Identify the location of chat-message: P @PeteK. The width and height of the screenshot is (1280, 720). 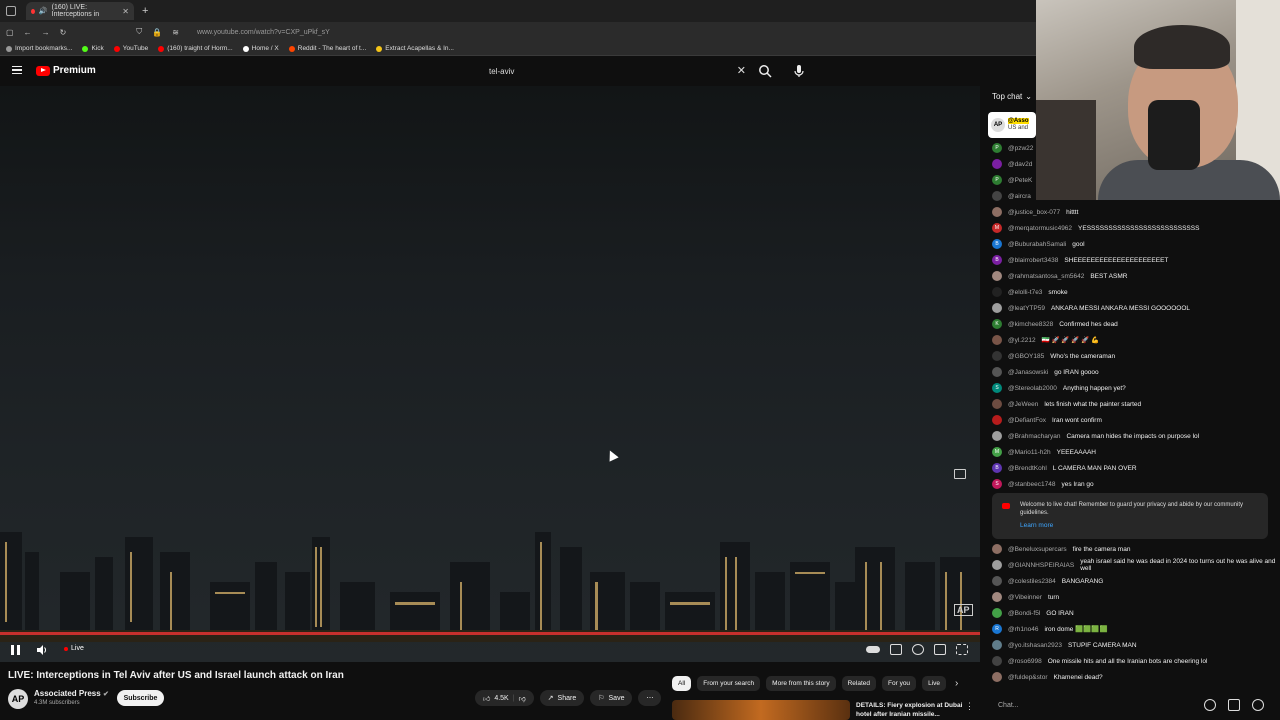
(1015, 180).